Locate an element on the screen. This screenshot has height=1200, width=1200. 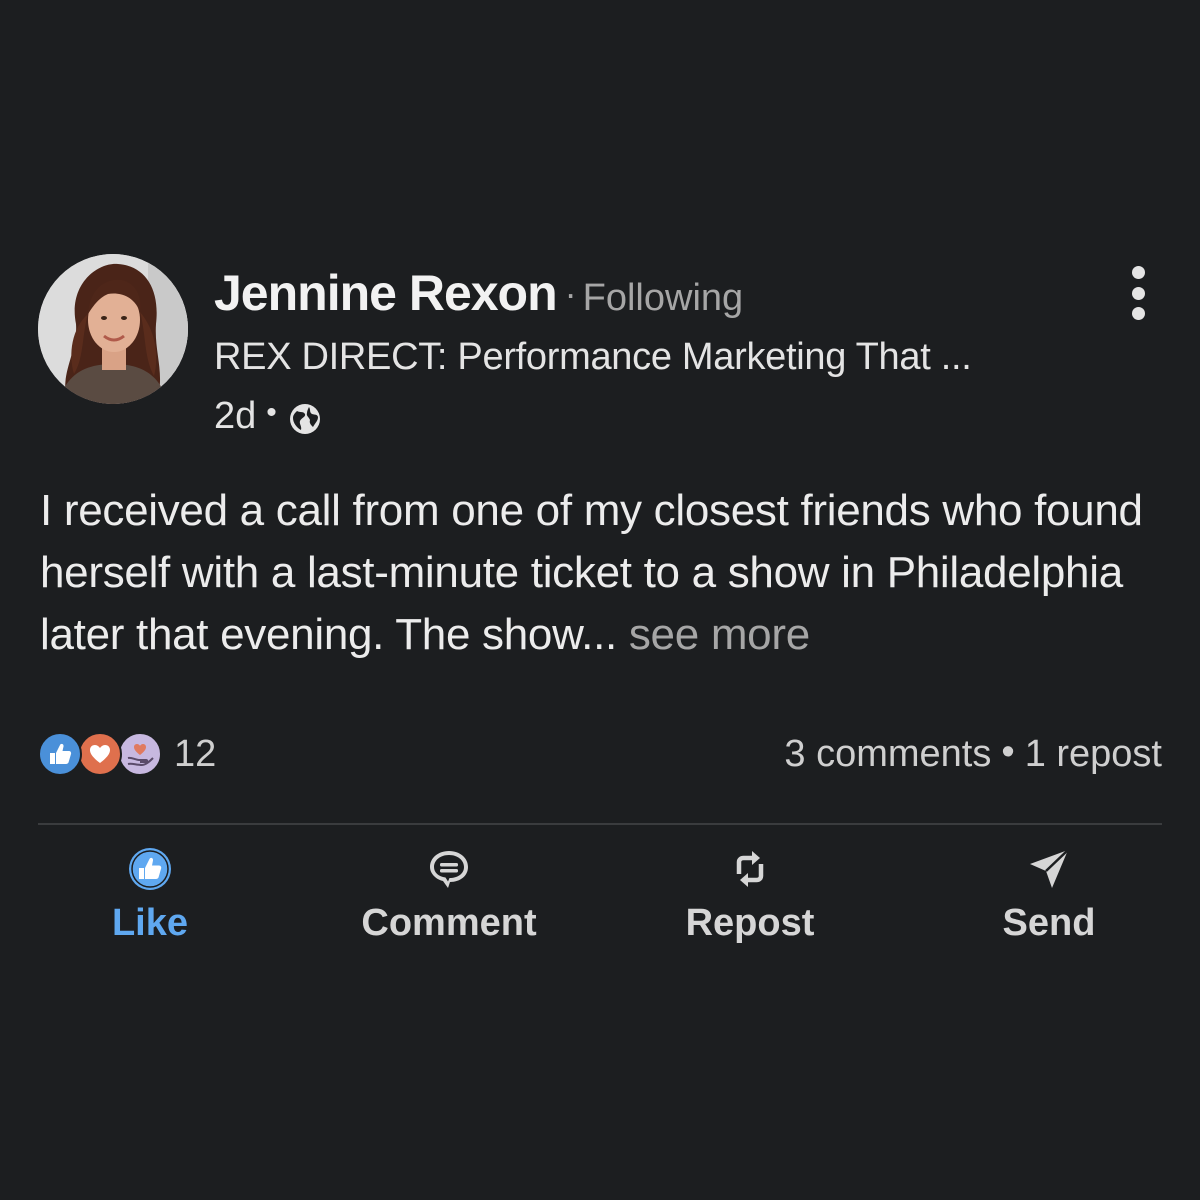
author-avatar is located at coordinates (113, 329).